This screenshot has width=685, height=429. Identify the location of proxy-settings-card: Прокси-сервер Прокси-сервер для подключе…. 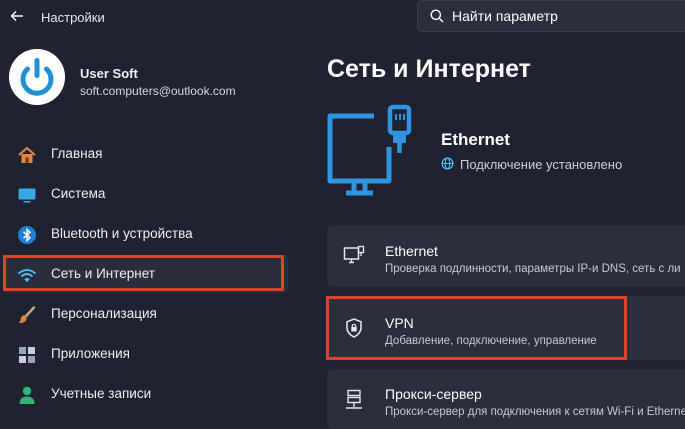
(506, 399).